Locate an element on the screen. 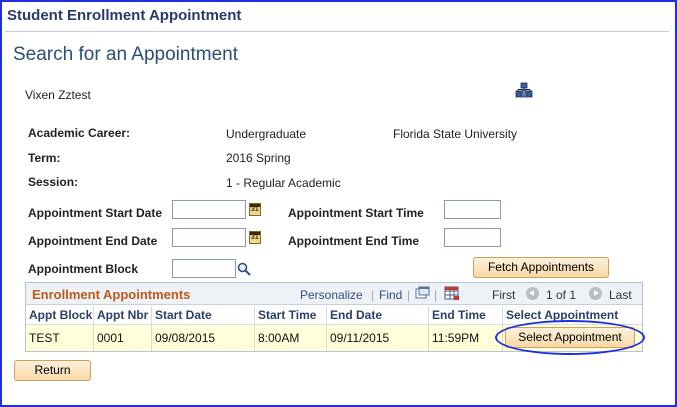 This screenshot has height=407, width=677. fetch-appointments-button: Fetch Appointments is located at coordinates (541, 267).